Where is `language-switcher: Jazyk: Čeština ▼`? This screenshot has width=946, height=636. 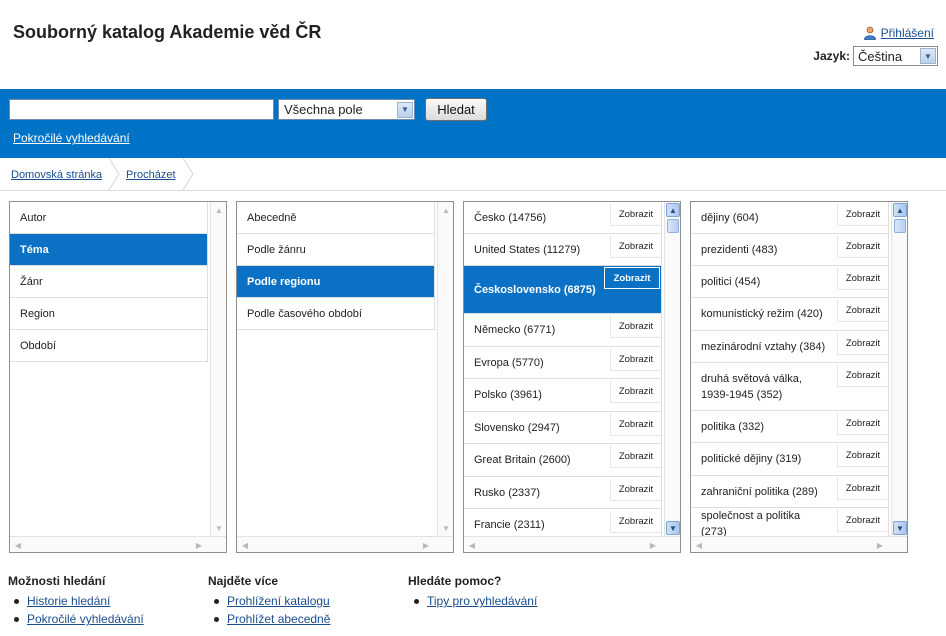
language-switcher: Jazyk: Čeština ▼ is located at coordinates (875, 56).